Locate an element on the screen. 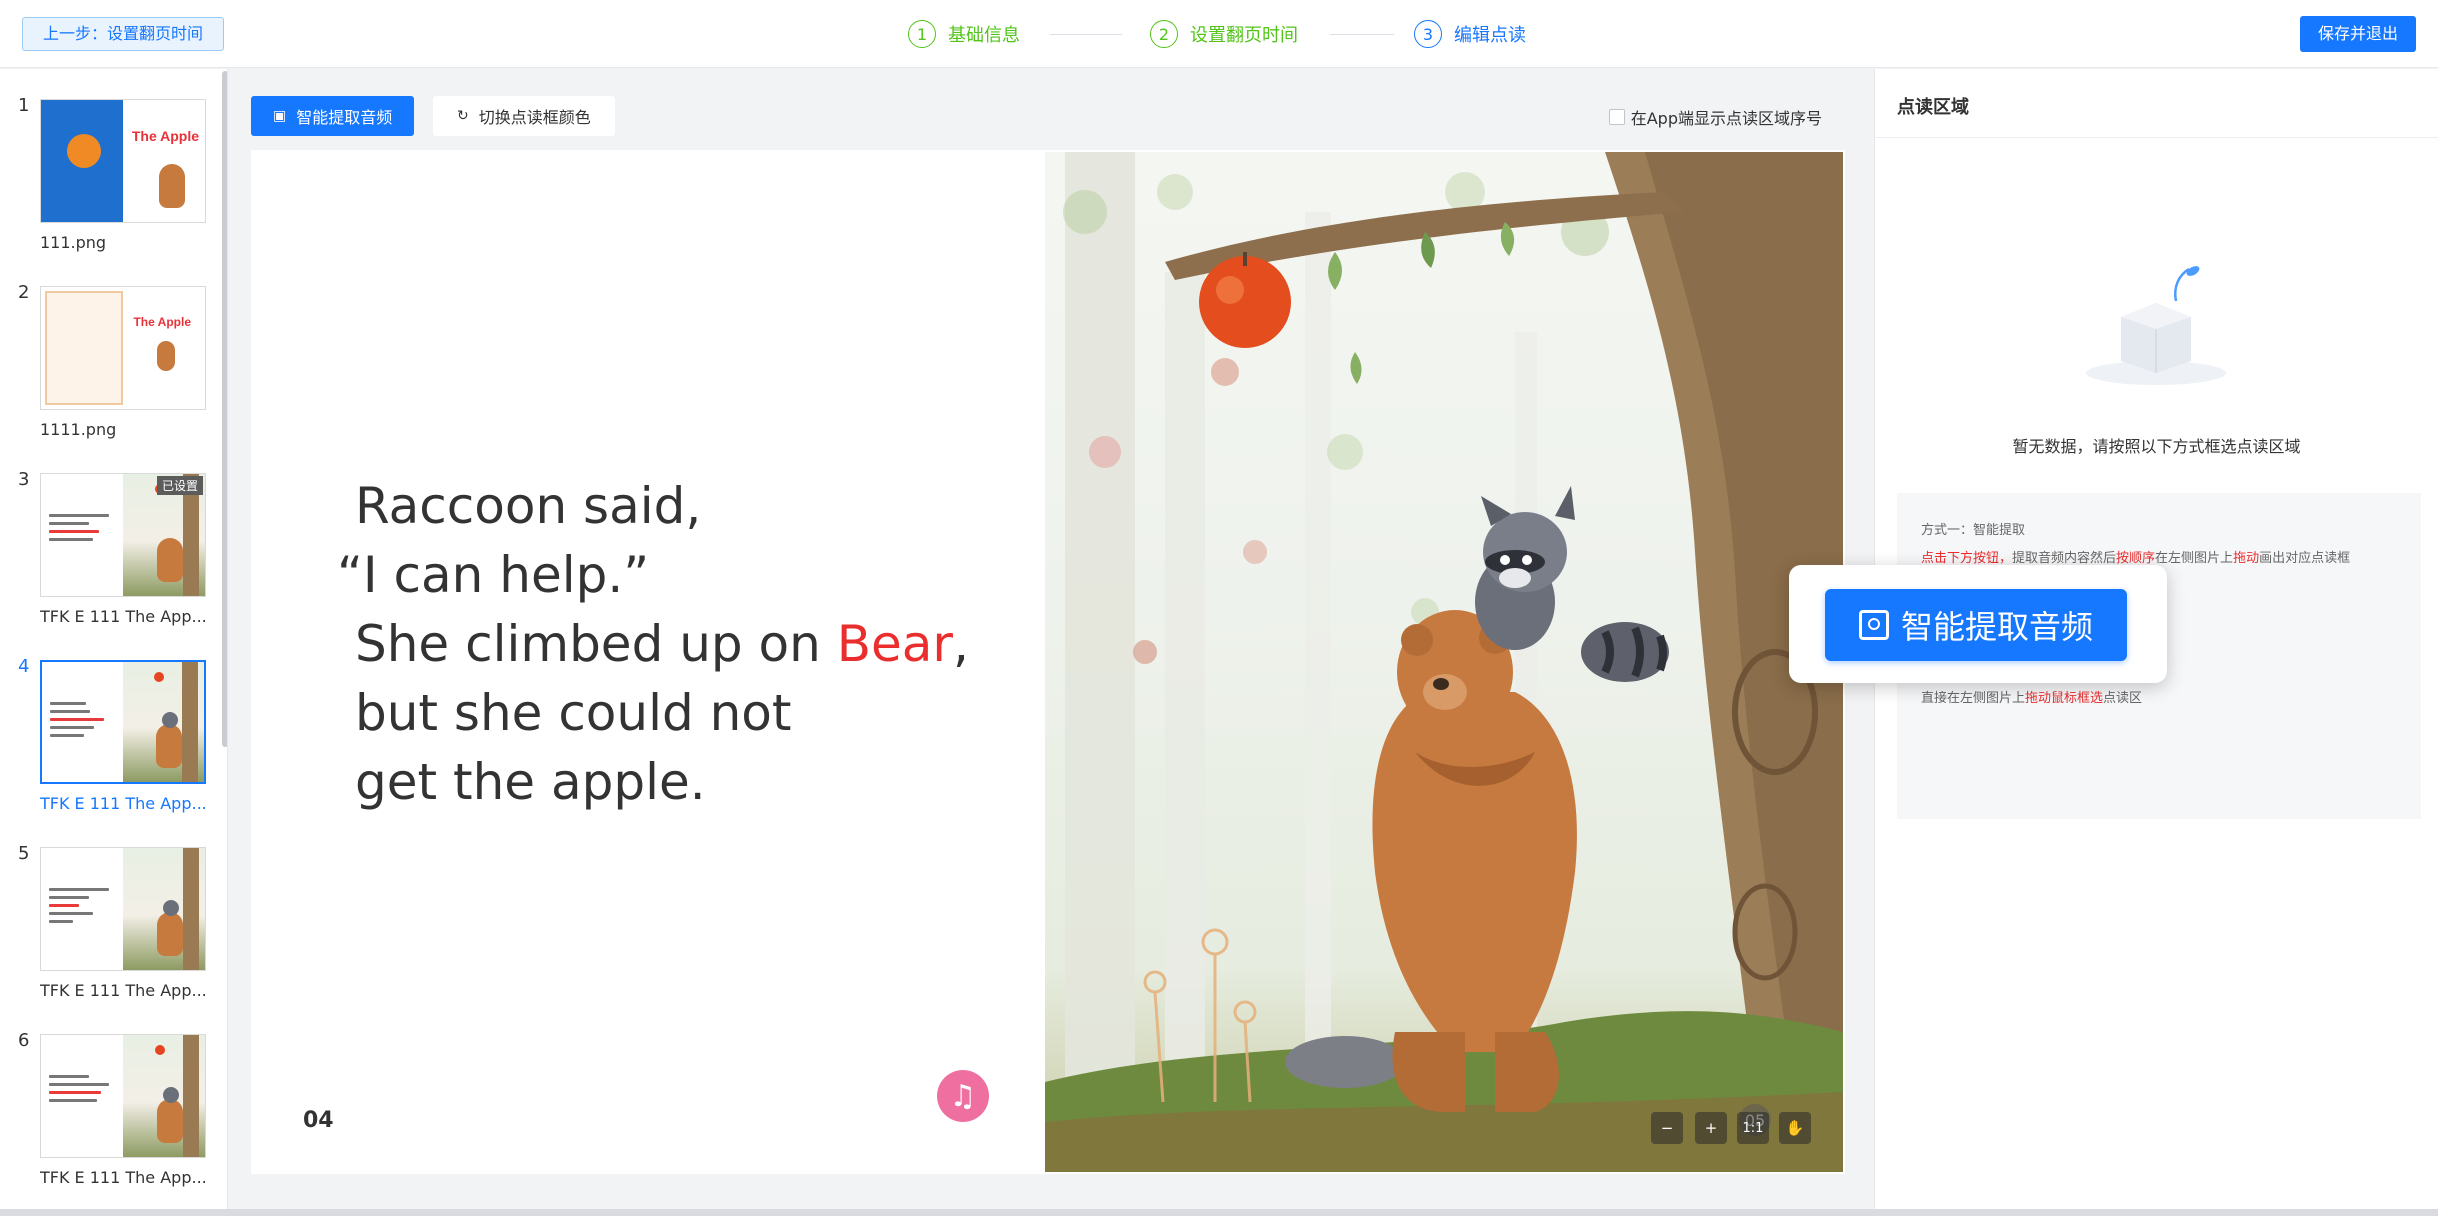 This screenshot has width=2438, height=1216. hint-red-text: 拖动 is located at coordinates (2246, 558).